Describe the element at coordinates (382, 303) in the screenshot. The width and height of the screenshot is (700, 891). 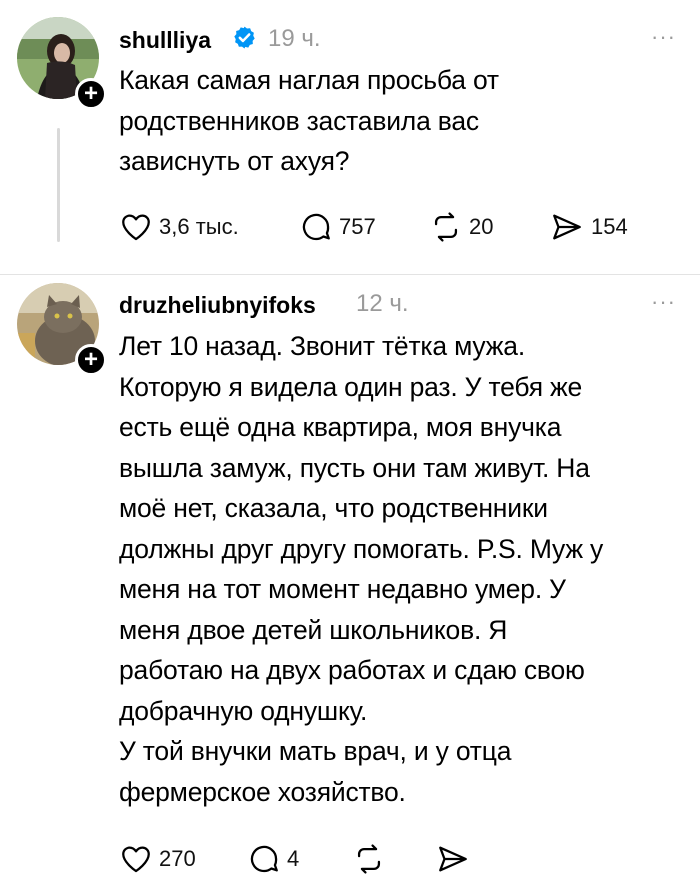
I see `post-time: 12 ч.` at that location.